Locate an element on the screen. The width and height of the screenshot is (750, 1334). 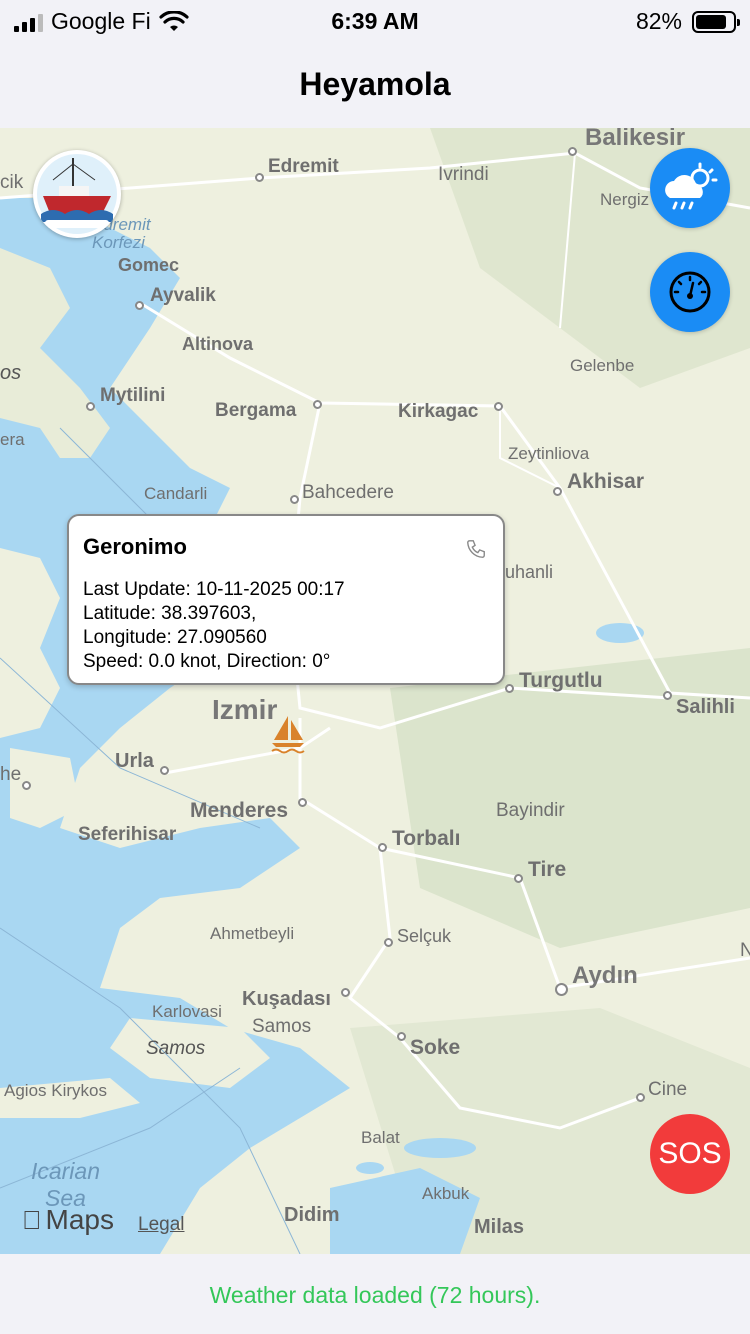
place-label: Akhisar is located at coordinates (606, 481).